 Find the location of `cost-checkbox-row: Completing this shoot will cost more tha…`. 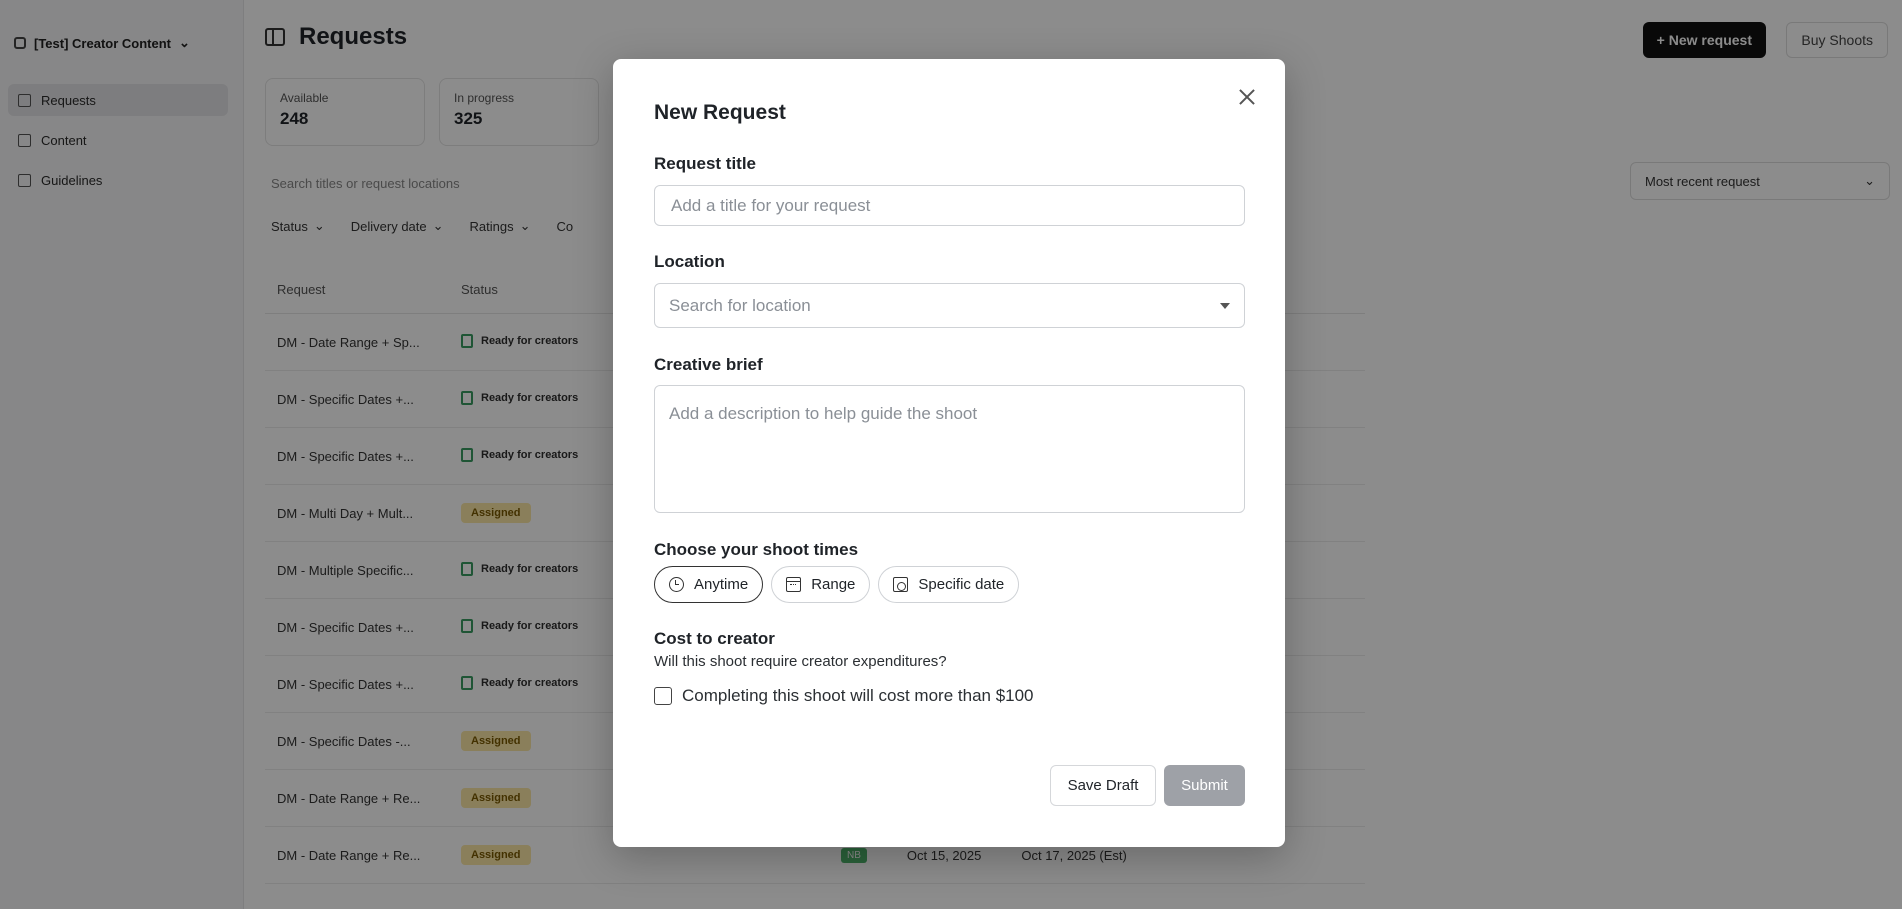

cost-checkbox-row: Completing this shoot will cost more tha… is located at coordinates (844, 696).